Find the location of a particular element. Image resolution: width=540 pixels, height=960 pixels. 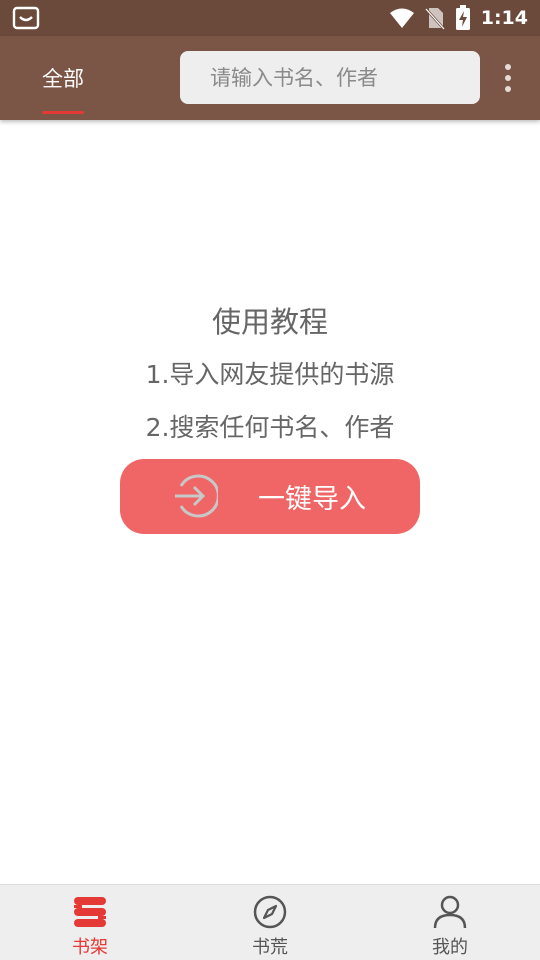

bookshelf-icon is located at coordinates (90, 912).